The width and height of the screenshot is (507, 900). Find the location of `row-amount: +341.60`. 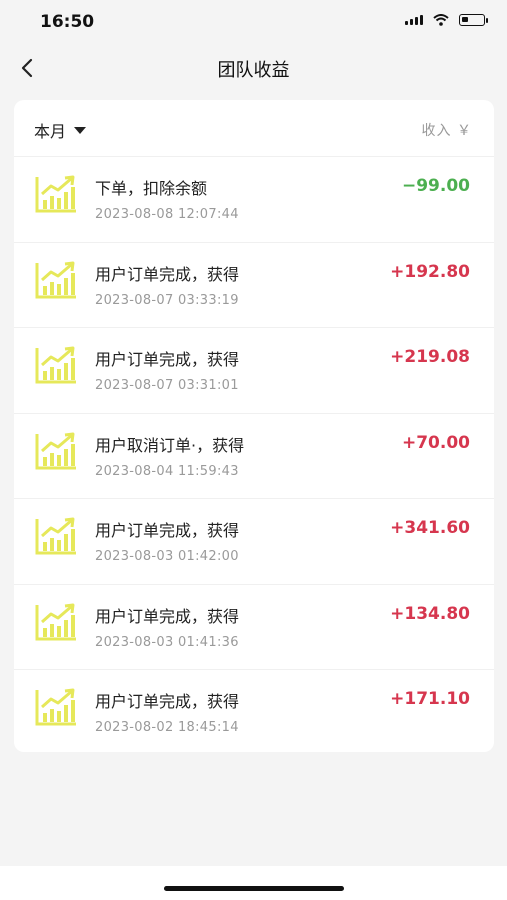

row-amount: +341.60 is located at coordinates (430, 528).